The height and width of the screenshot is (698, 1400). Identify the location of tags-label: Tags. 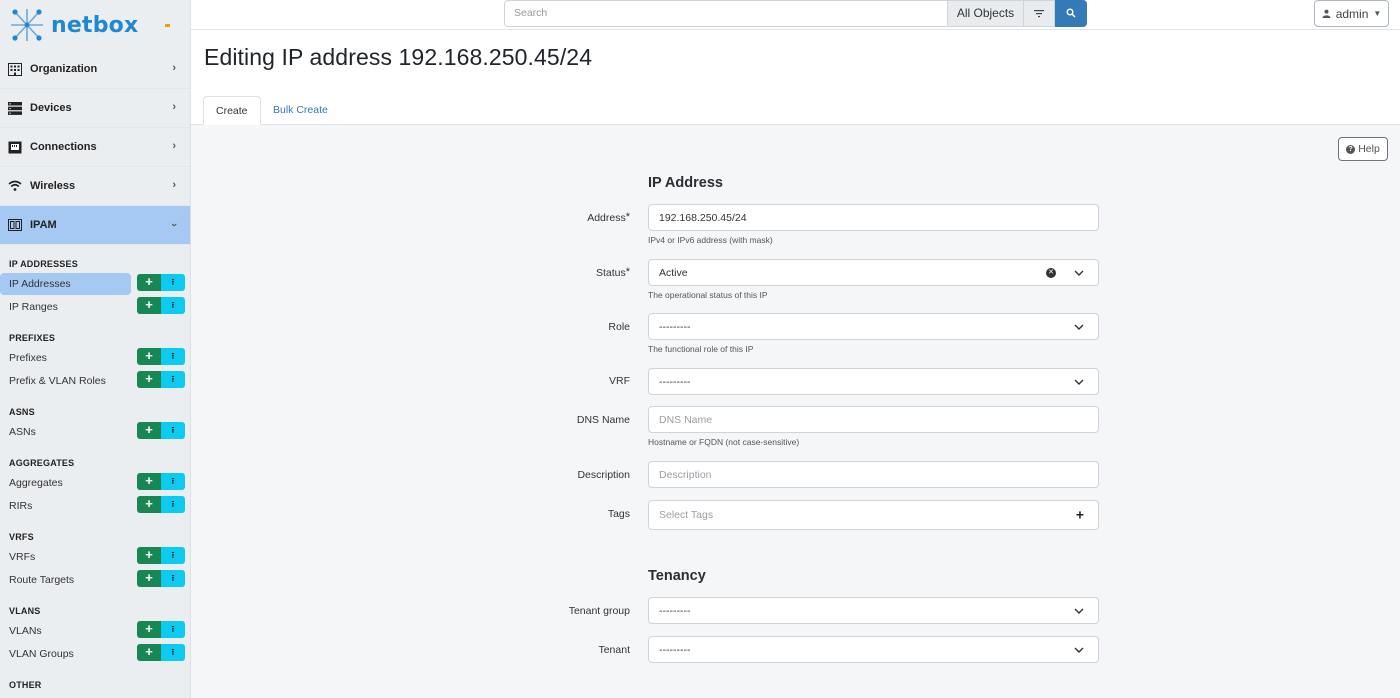
(618, 514).